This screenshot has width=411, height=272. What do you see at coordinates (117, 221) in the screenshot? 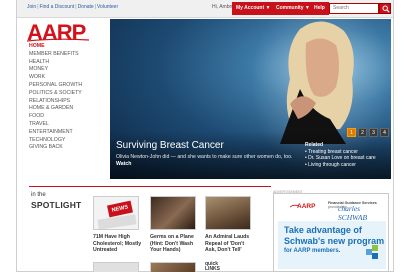
I see `paper-shape` at bounding box center [117, 221].